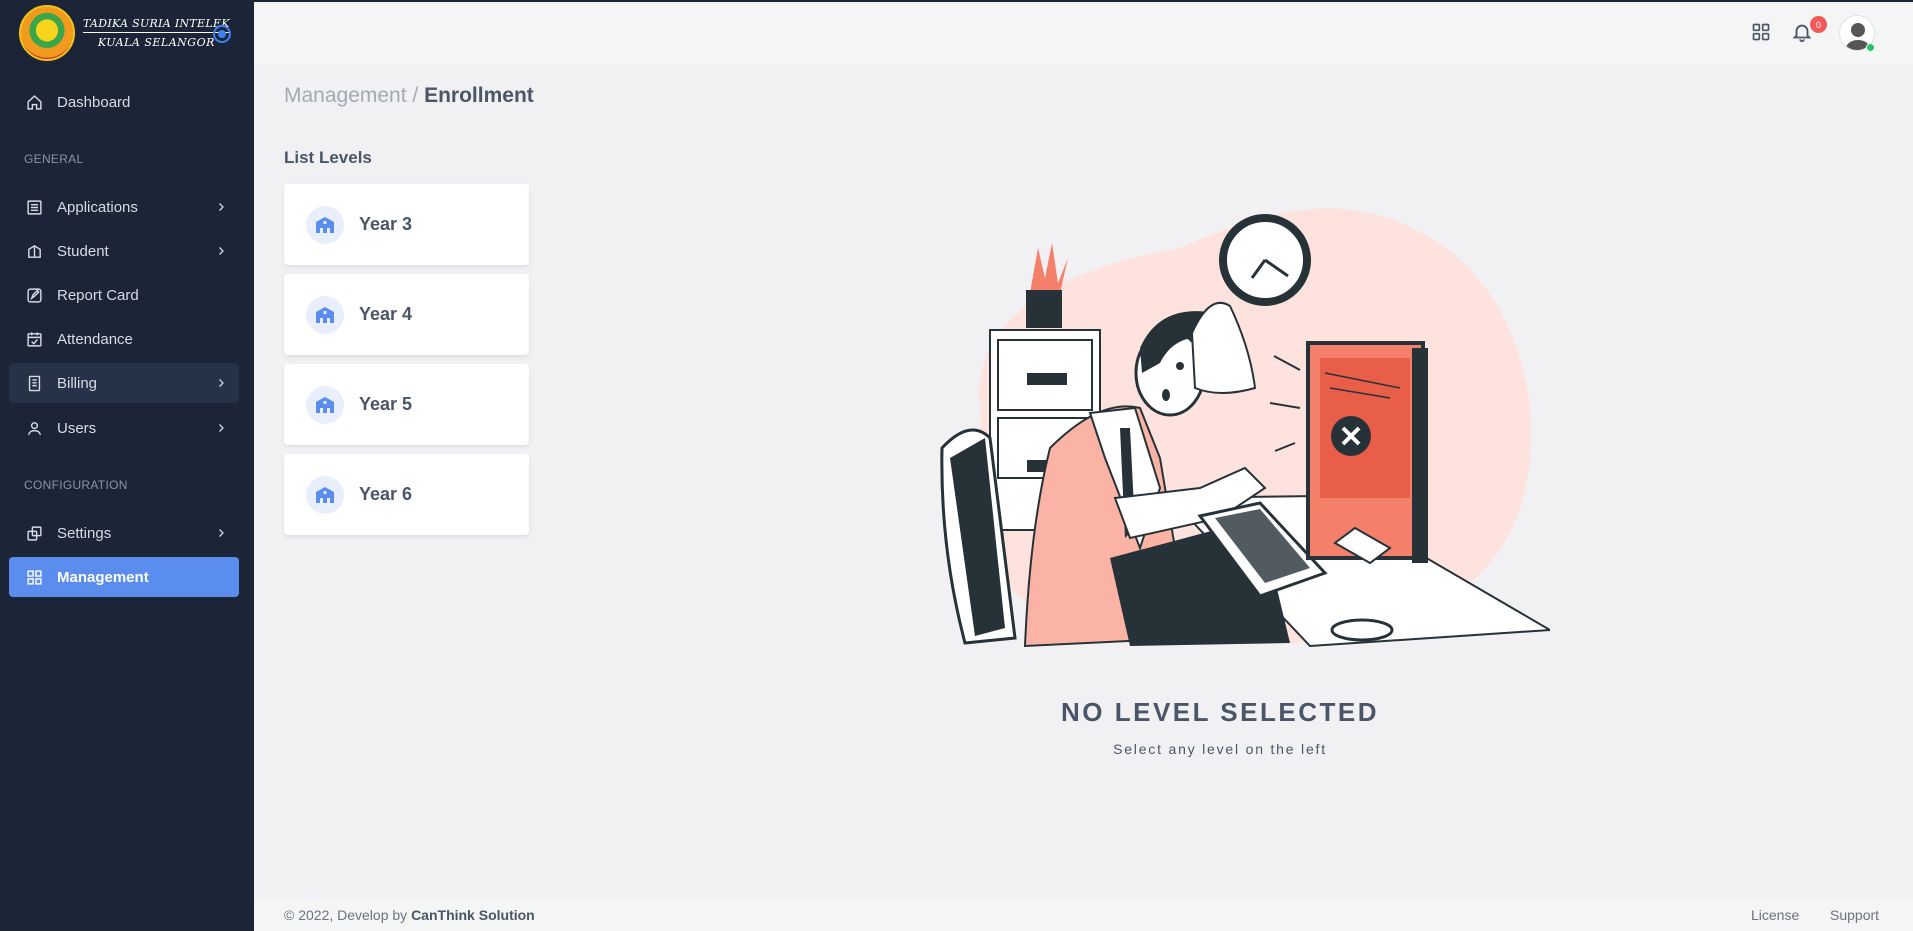 The width and height of the screenshot is (1913, 931). Describe the element at coordinates (94, 102) in the screenshot. I see `sidebar-item-label: Dashboard` at that location.